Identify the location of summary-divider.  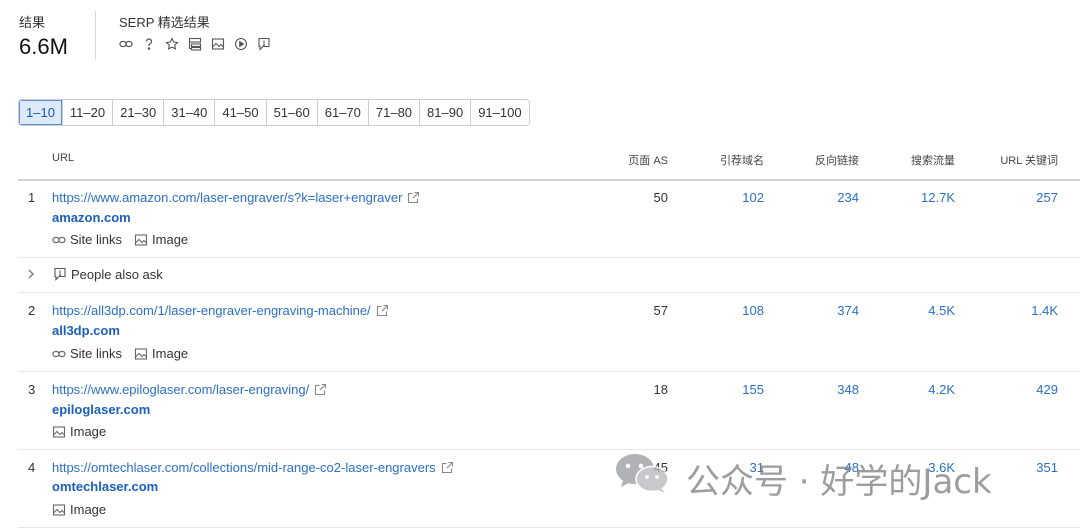
(95, 35).